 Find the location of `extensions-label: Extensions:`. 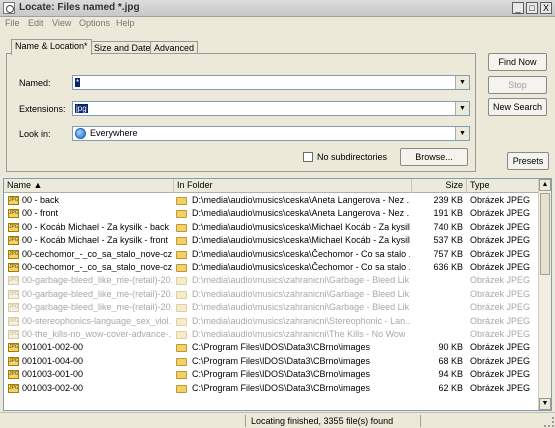

extensions-label: Extensions: is located at coordinates (42, 109).